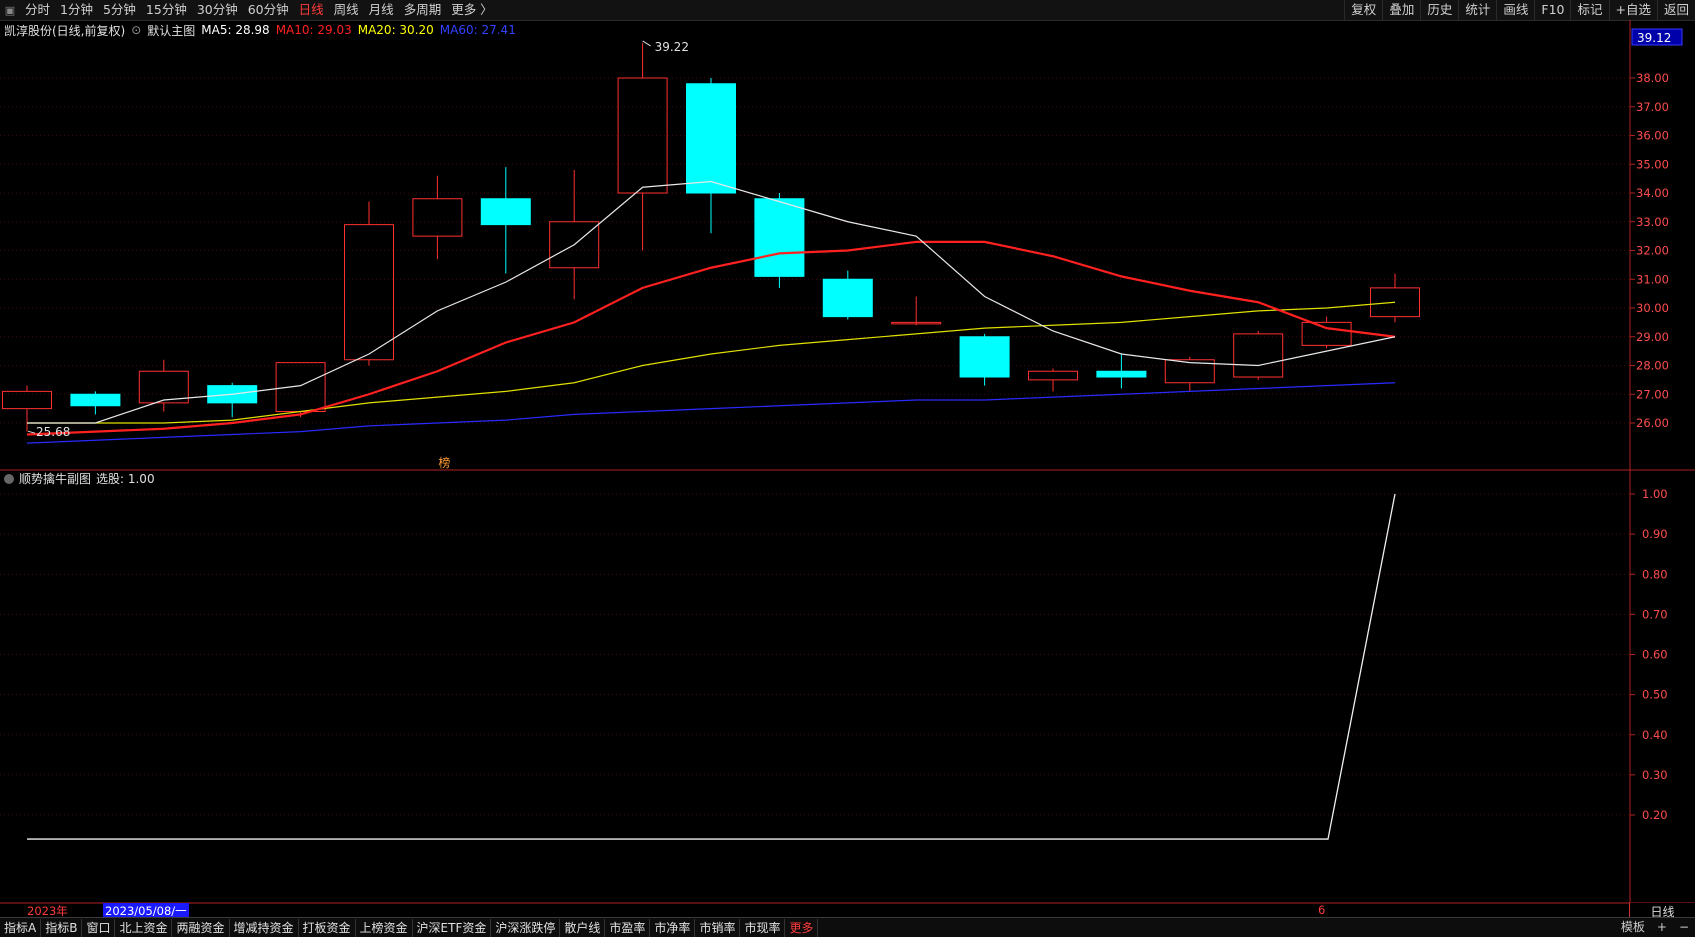 Image resolution: width=1695 pixels, height=937 pixels. Describe the element at coordinates (1633, 927) in the screenshot. I see `bottom-right-button-0: 模板` at that location.